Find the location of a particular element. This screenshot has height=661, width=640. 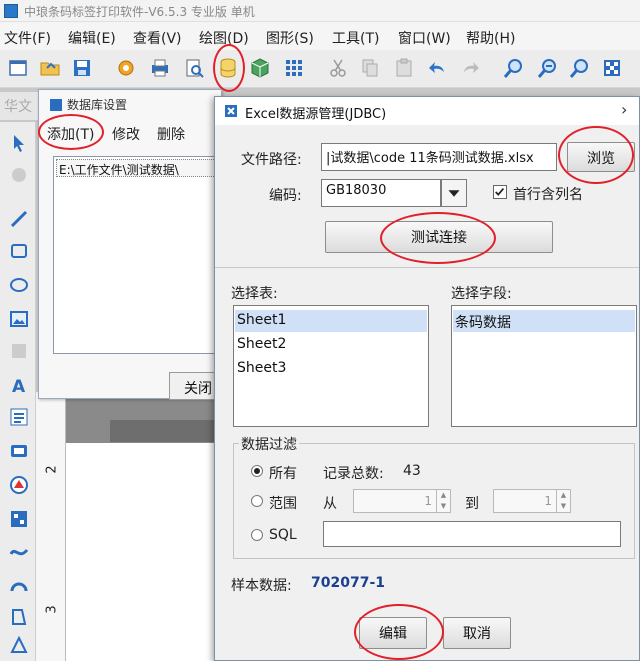

window-title: 中琅条码标签打印软件-V6.5.3 专业版 单机 is located at coordinates (139, 12).